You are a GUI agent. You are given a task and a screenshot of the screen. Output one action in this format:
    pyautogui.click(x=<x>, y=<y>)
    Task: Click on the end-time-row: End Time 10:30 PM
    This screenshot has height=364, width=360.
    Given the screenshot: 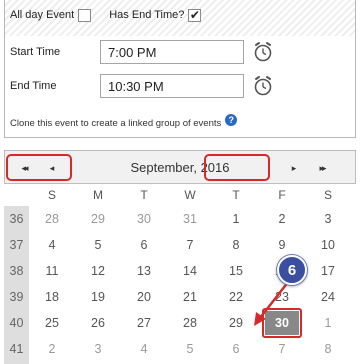 What is the action you would take?
    pyautogui.click(x=127, y=86)
    